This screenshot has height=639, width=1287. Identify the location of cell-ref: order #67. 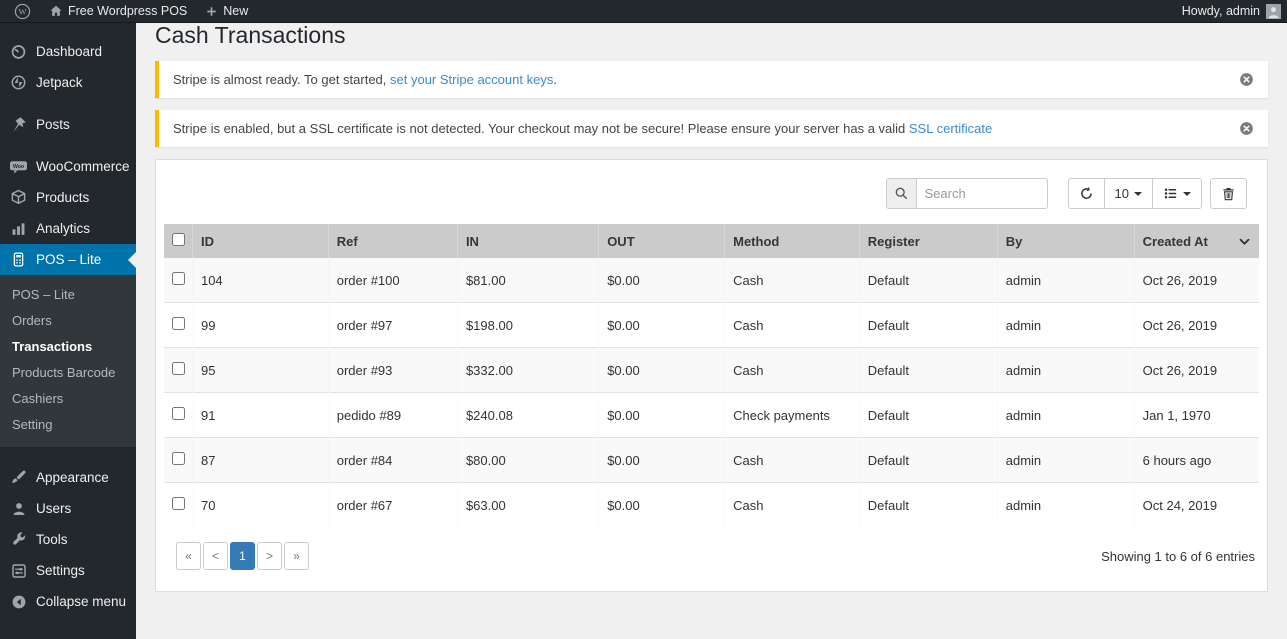
(393, 504).